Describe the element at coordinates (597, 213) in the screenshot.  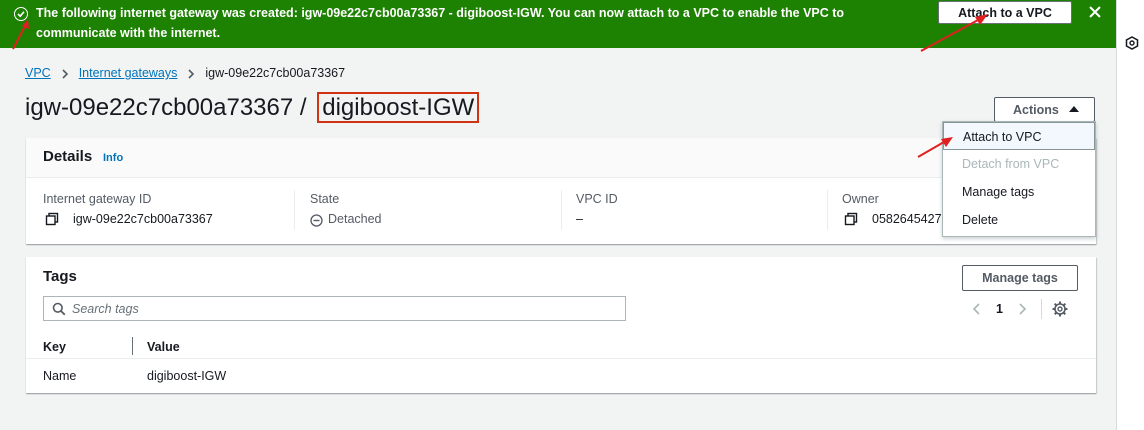
I see `field-vpc-id: VPC ID –` at that location.